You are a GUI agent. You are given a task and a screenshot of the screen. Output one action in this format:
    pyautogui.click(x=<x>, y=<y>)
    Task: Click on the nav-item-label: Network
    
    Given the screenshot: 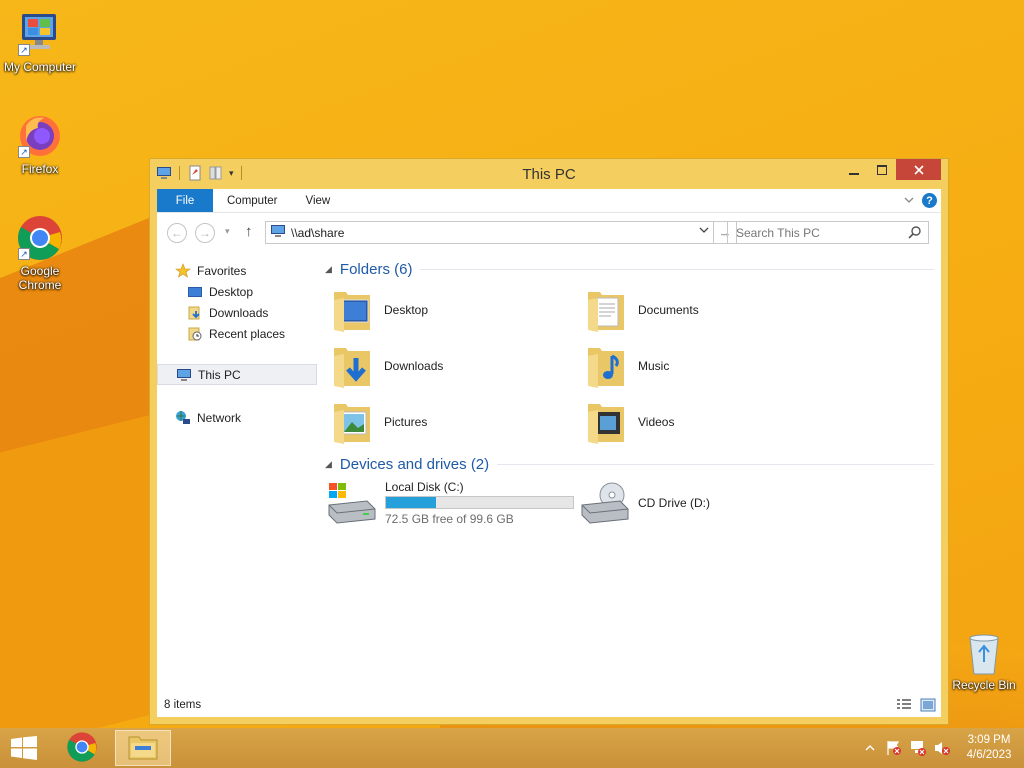 What is the action you would take?
    pyautogui.click(x=219, y=417)
    